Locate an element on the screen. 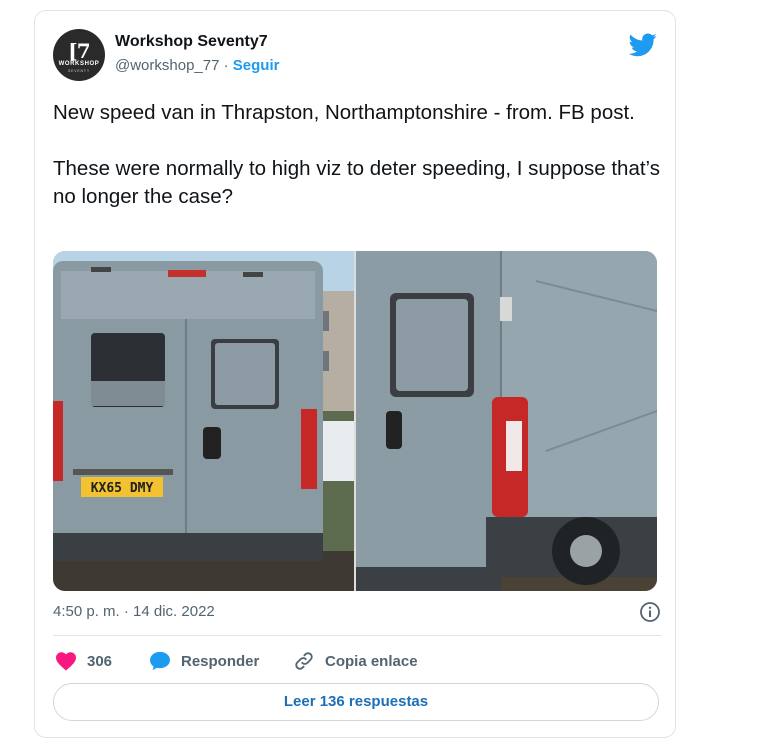 The width and height of the screenshot is (772, 750). speech-bubble-icon is located at coordinates (160, 661).